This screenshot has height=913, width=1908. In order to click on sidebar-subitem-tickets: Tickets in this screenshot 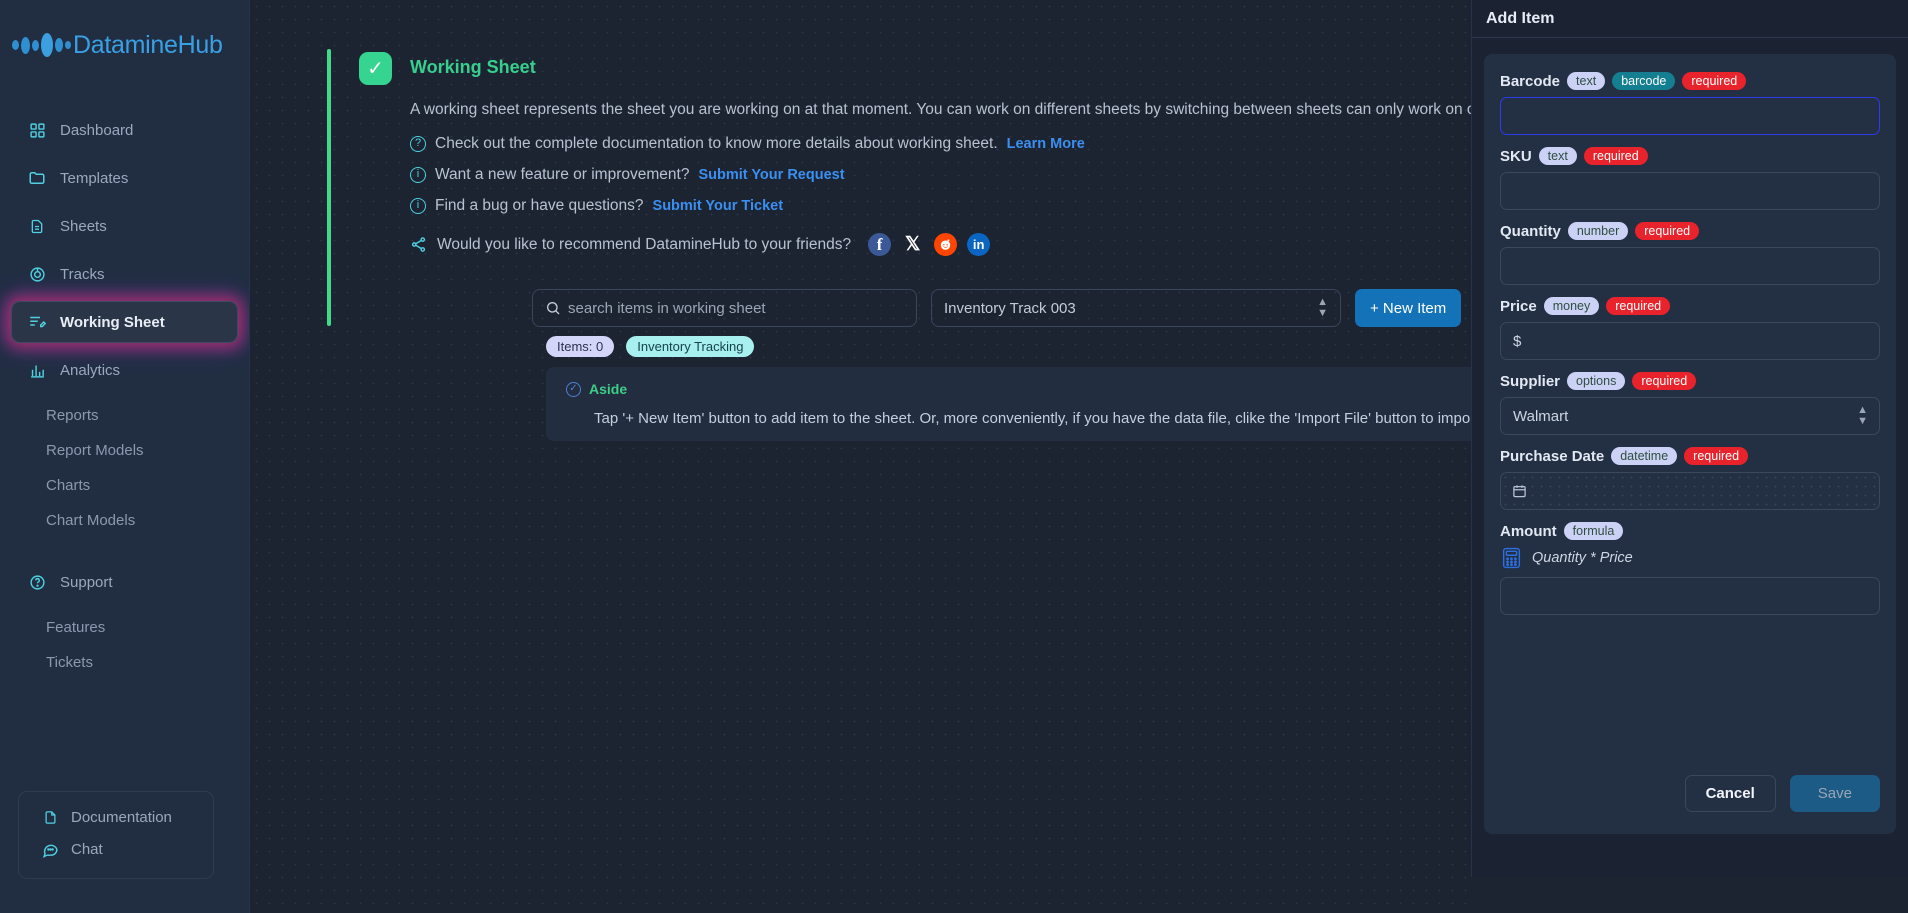, I will do `click(124, 662)`.